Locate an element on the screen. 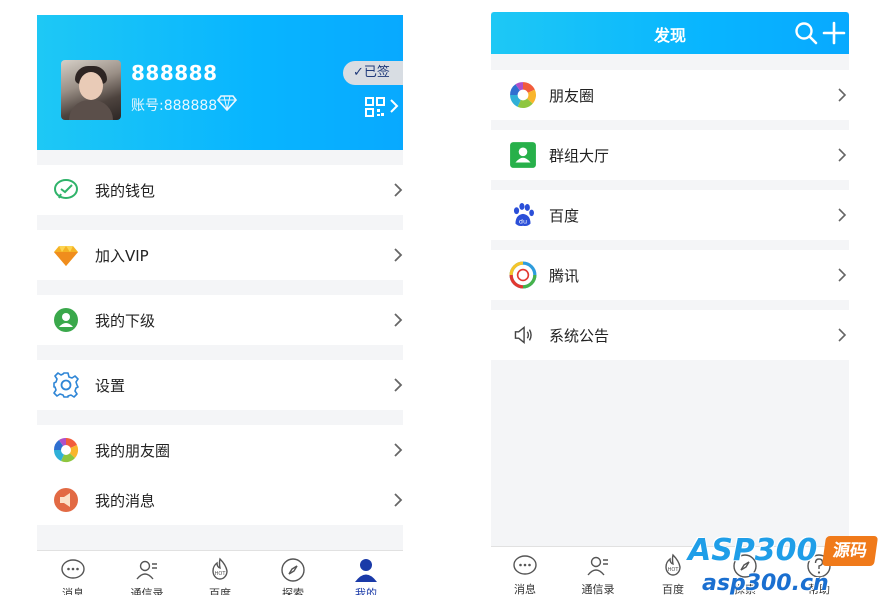 This screenshot has height=610, width=881. discover-item-label: 朋友圈 is located at coordinates (572, 96).